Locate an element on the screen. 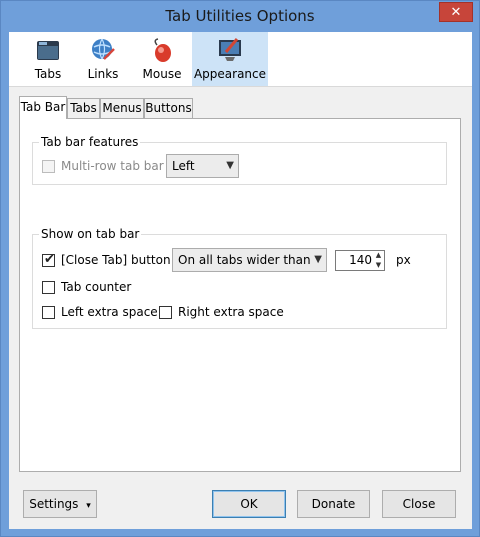 The width and height of the screenshot is (480, 537). multirow-checkbox is located at coordinates (48, 166).